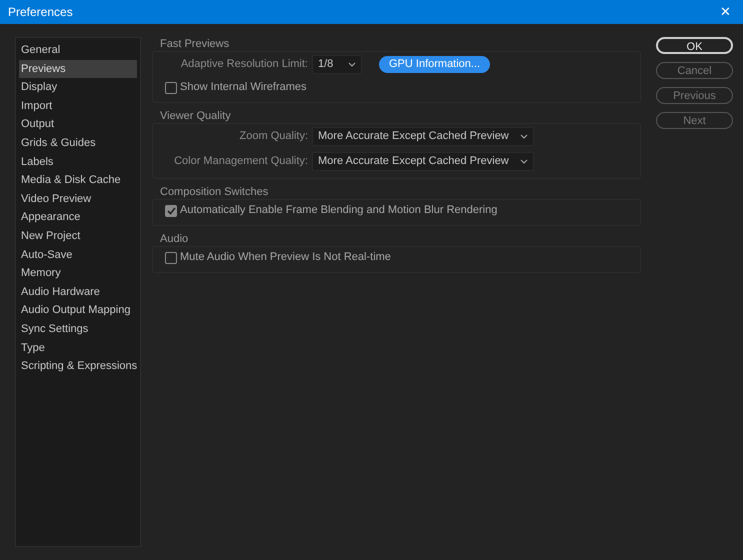  What do you see at coordinates (725, 12) in the screenshot?
I see `close-button: ✕` at bounding box center [725, 12].